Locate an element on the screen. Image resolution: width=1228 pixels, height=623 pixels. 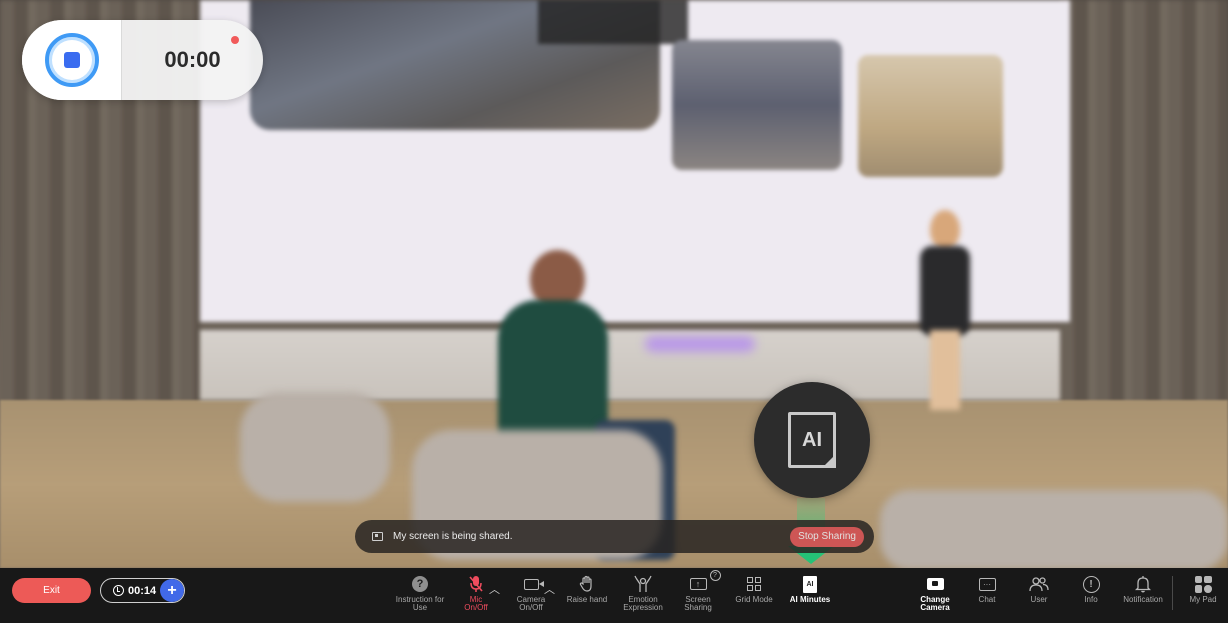
screen-share-banner: My screen is being shared. Stop Sharing is located at coordinates (614, 536).